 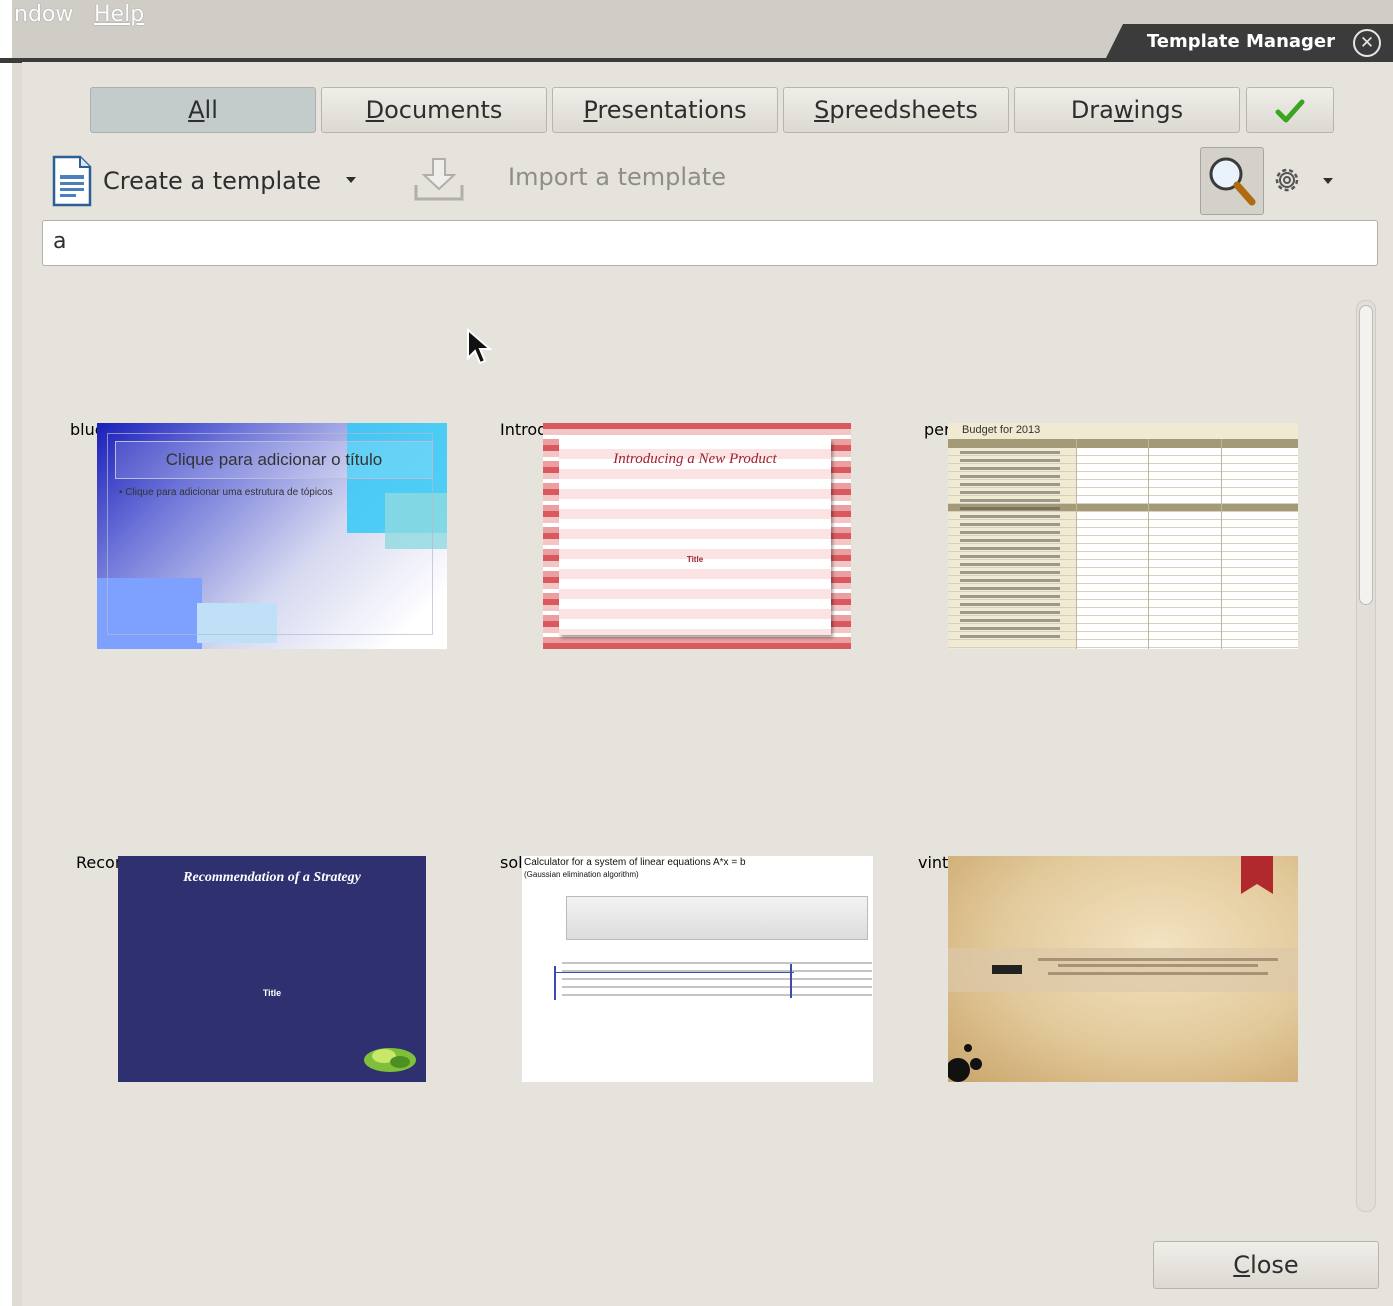 I want to click on import-template-button: Import a template, so click(x=577, y=180).